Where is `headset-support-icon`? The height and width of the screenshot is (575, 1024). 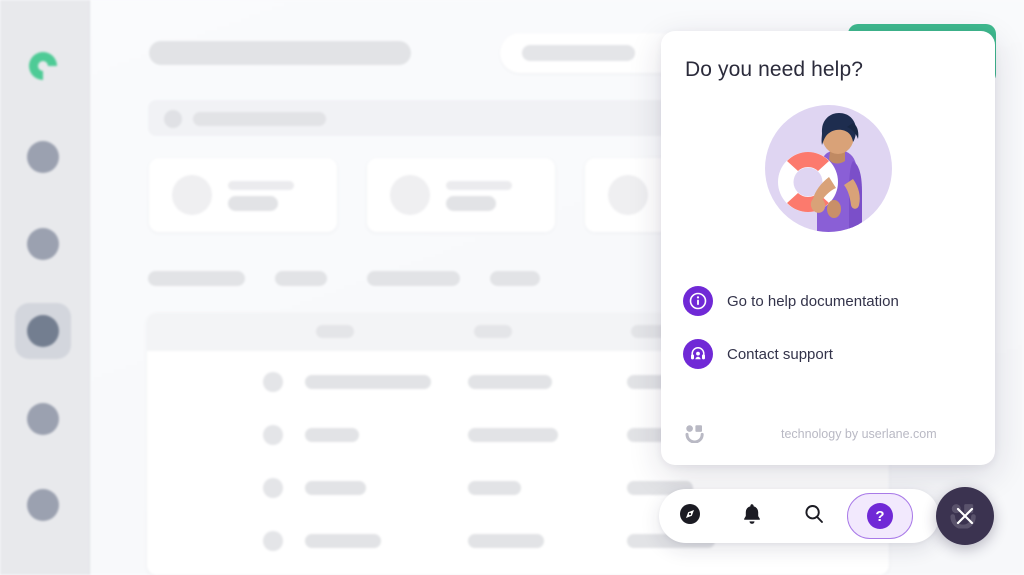 headset-support-icon is located at coordinates (698, 354).